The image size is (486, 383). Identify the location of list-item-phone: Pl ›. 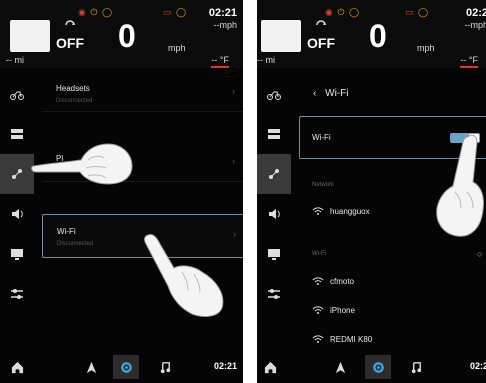
(142, 162).